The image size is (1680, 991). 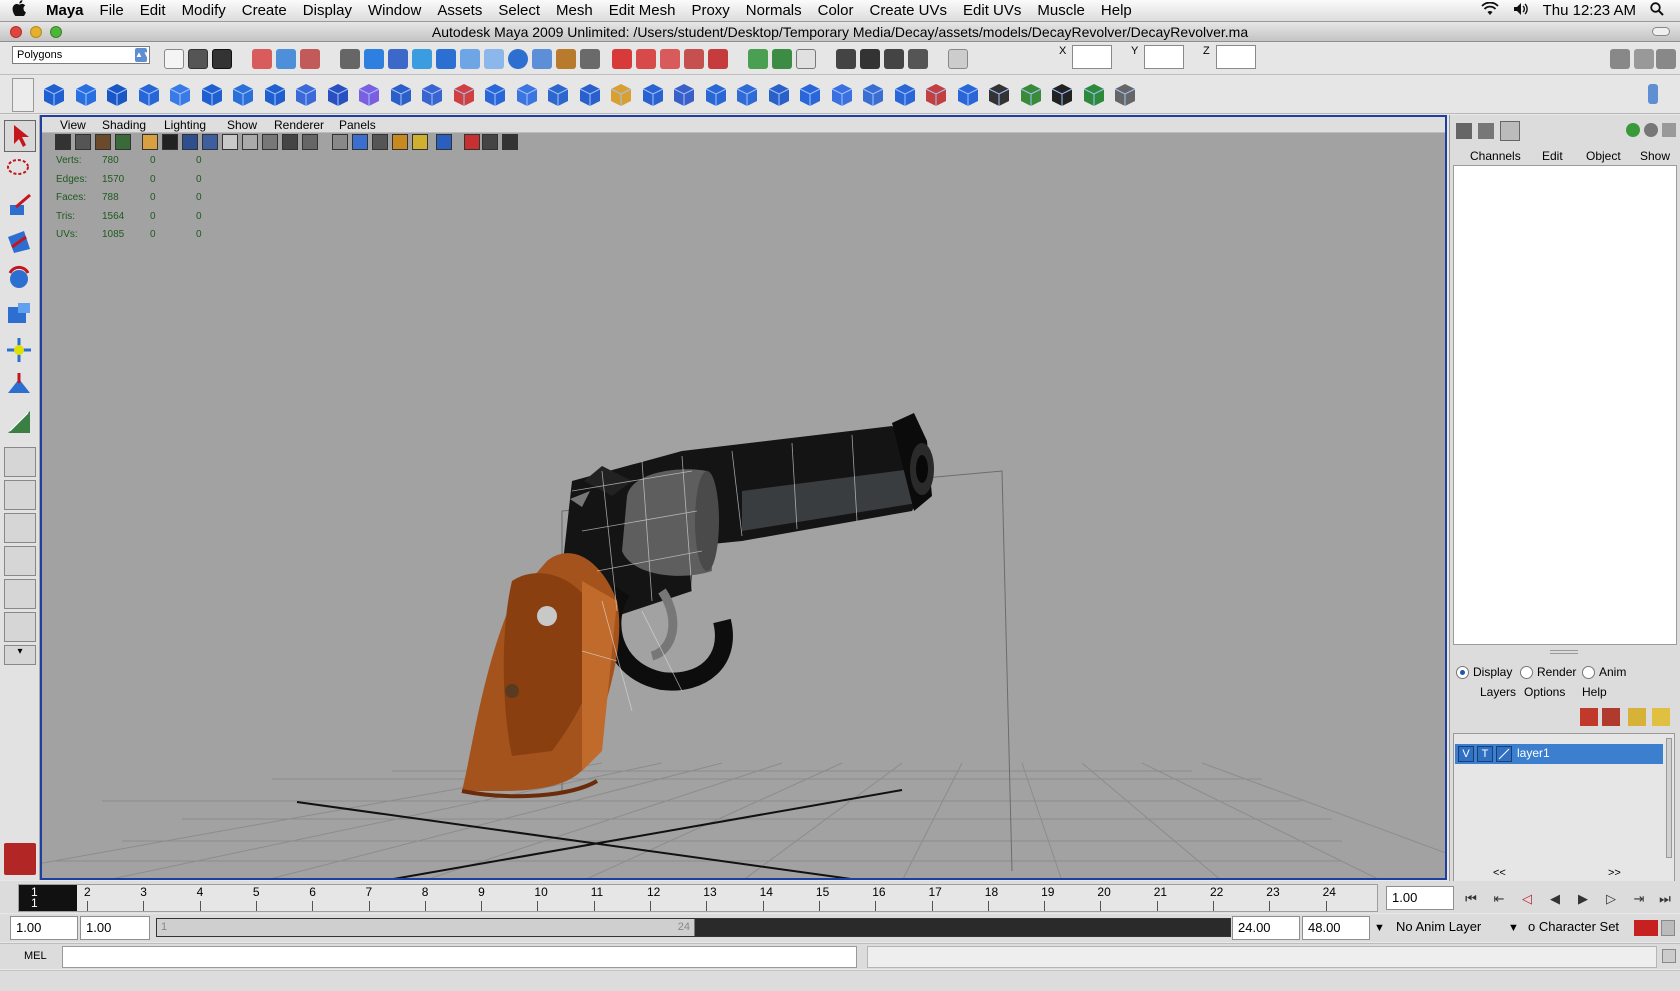 What do you see at coordinates (212, 95) in the screenshot?
I see `poly-torus-shelf-icon` at bounding box center [212, 95].